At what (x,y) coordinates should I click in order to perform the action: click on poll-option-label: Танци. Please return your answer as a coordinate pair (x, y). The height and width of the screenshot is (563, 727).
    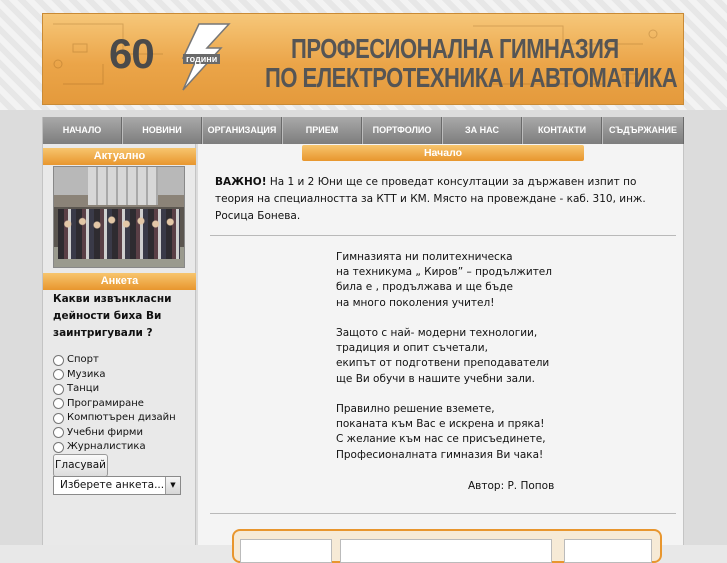
    Looking at the image, I should click on (83, 388).